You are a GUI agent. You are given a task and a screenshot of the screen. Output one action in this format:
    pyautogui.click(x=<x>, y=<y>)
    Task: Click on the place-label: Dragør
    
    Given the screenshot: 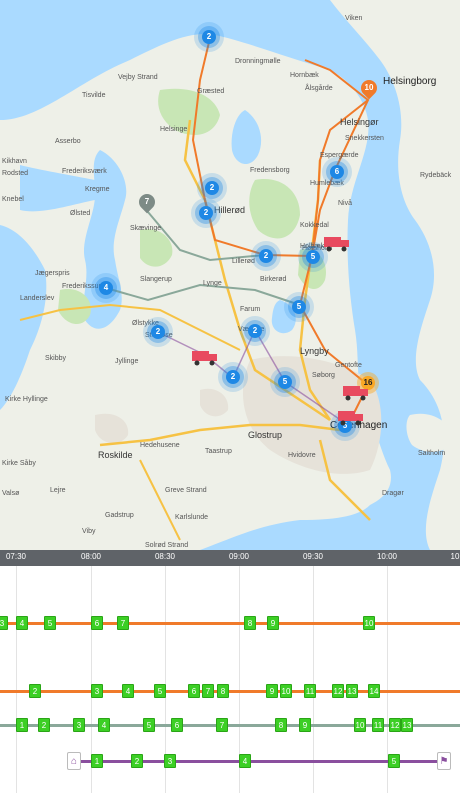 What is the action you would take?
    pyautogui.click(x=393, y=493)
    